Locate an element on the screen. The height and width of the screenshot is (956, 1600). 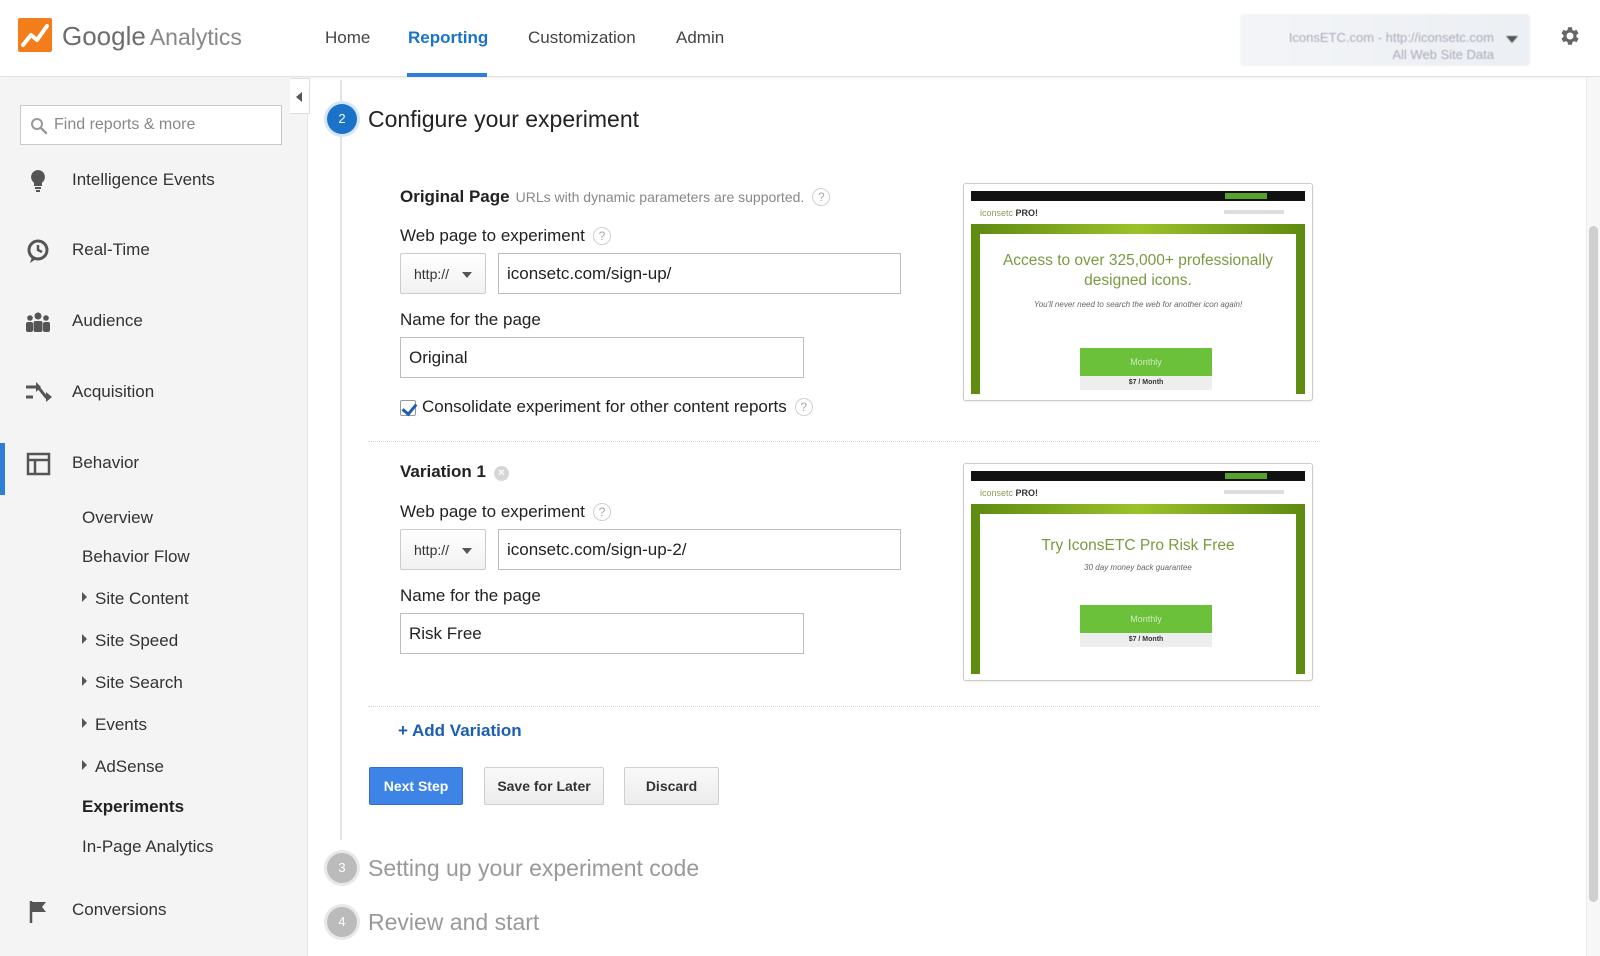
nav-reporting: Reporting is located at coordinates (448, 38).